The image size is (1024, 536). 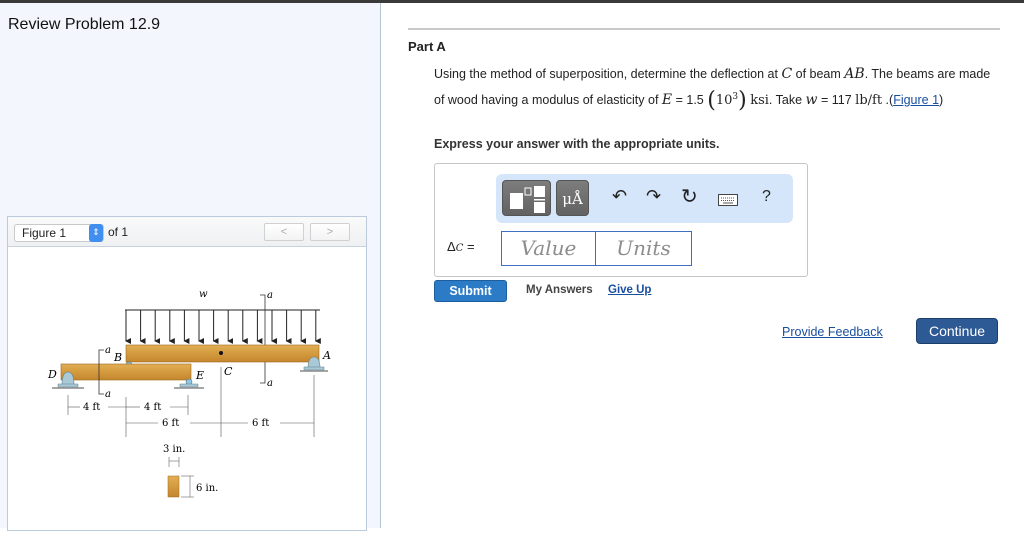 I want to click on math-w: w, so click(x=811, y=100).